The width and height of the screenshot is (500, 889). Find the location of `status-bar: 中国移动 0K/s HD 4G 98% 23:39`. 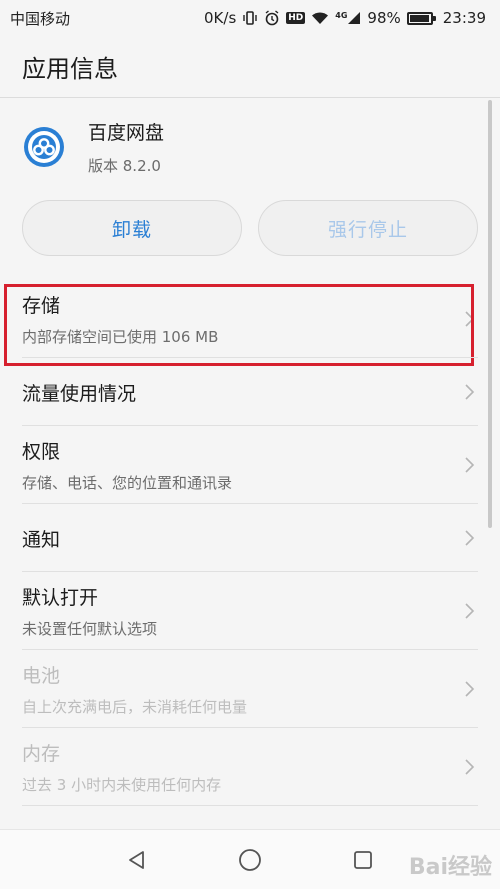

status-bar: 中国移动 0K/s HD 4G 98% 23:39 is located at coordinates (250, 18).